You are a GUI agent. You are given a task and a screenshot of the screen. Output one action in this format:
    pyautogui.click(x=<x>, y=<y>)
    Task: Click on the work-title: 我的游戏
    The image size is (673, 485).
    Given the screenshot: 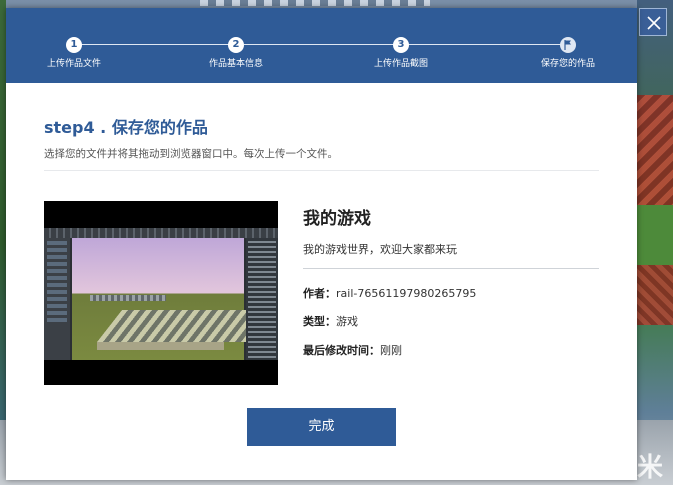 What is the action you would take?
    pyautogui.click(x=337, y=219)
    